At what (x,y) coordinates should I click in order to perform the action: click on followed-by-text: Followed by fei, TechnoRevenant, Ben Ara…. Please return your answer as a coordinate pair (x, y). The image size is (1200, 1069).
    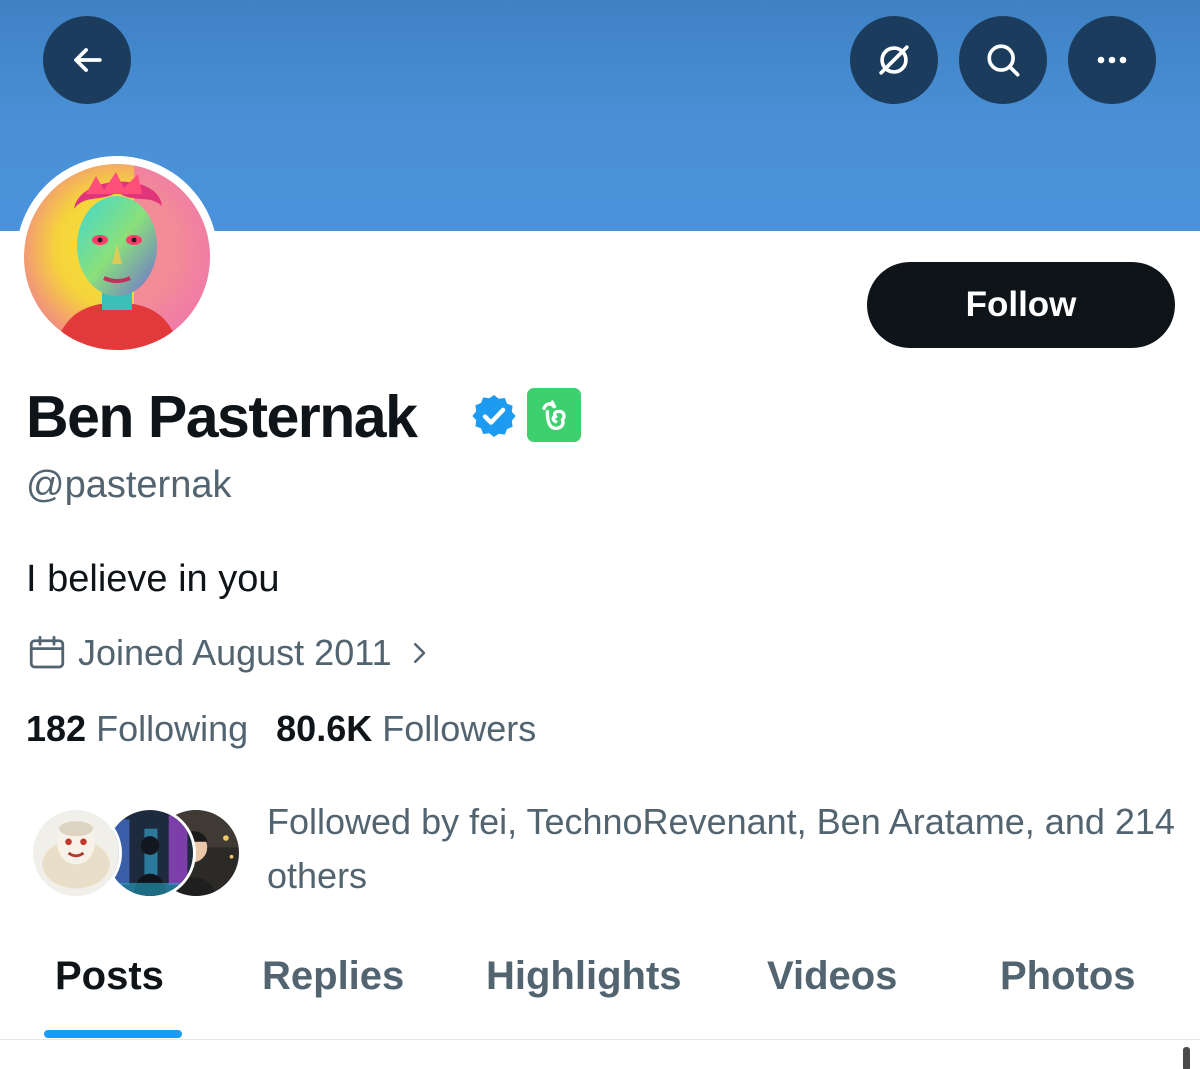
    Looking at the image, I should click on (727, 849).